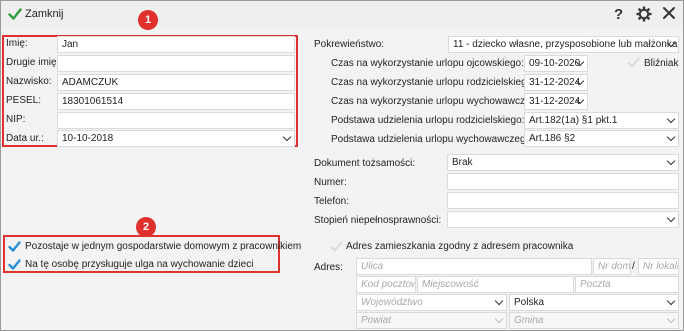 The height and width of the screenshot is (331, 684). What do you see at coordinates (16, 119) in the screenshot?
I see `nip-label: NIP:` at bounding box center [16, 119].